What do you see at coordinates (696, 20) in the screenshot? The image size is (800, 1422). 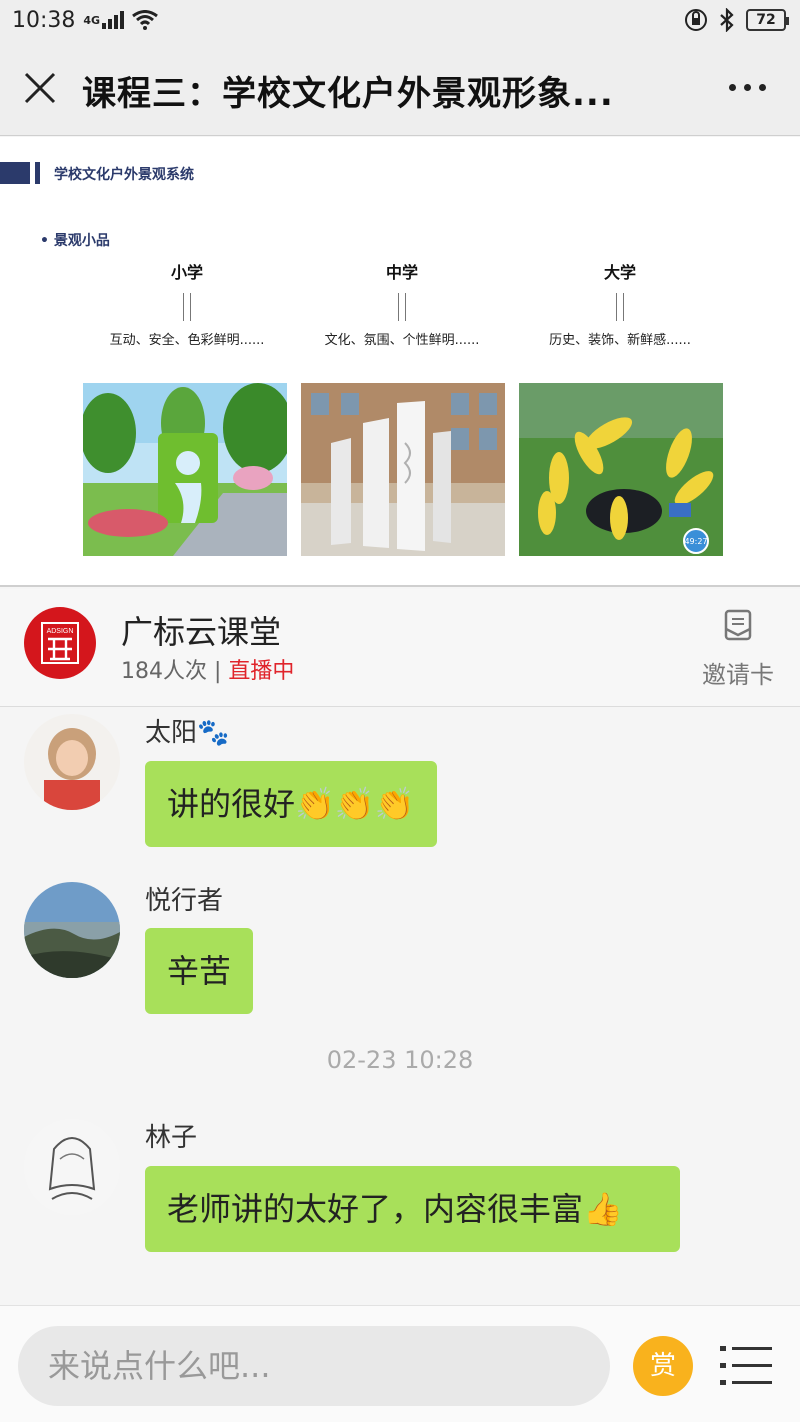 I see `alarm-icon` at bounding box center [696, 20].